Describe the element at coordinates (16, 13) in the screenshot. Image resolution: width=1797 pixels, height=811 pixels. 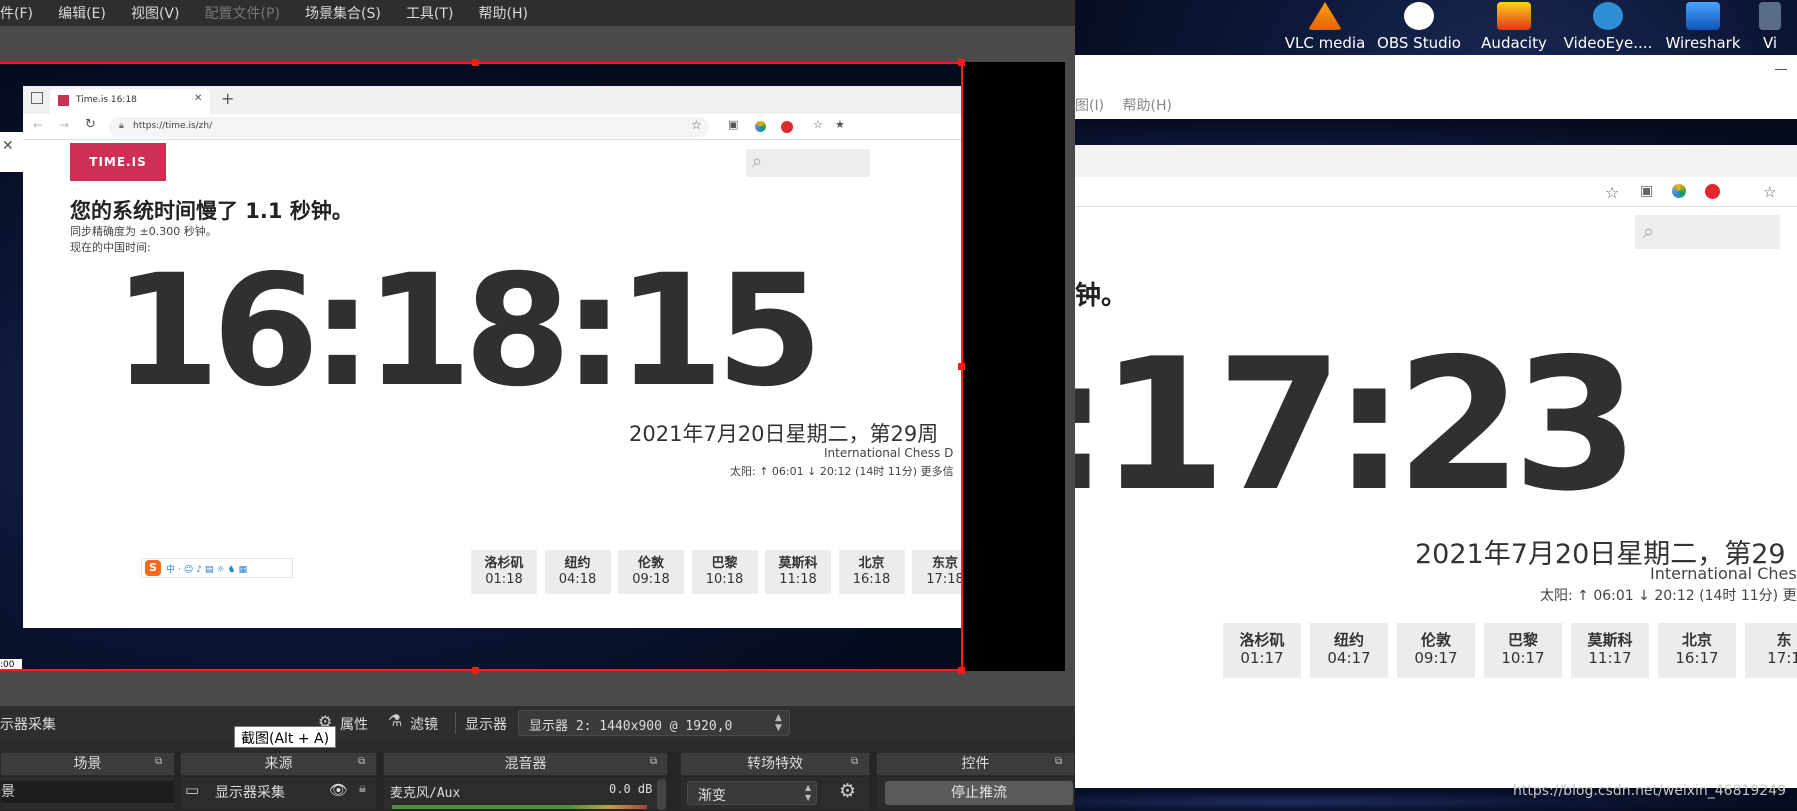
I see `menu-file: 件(F)` at that location.